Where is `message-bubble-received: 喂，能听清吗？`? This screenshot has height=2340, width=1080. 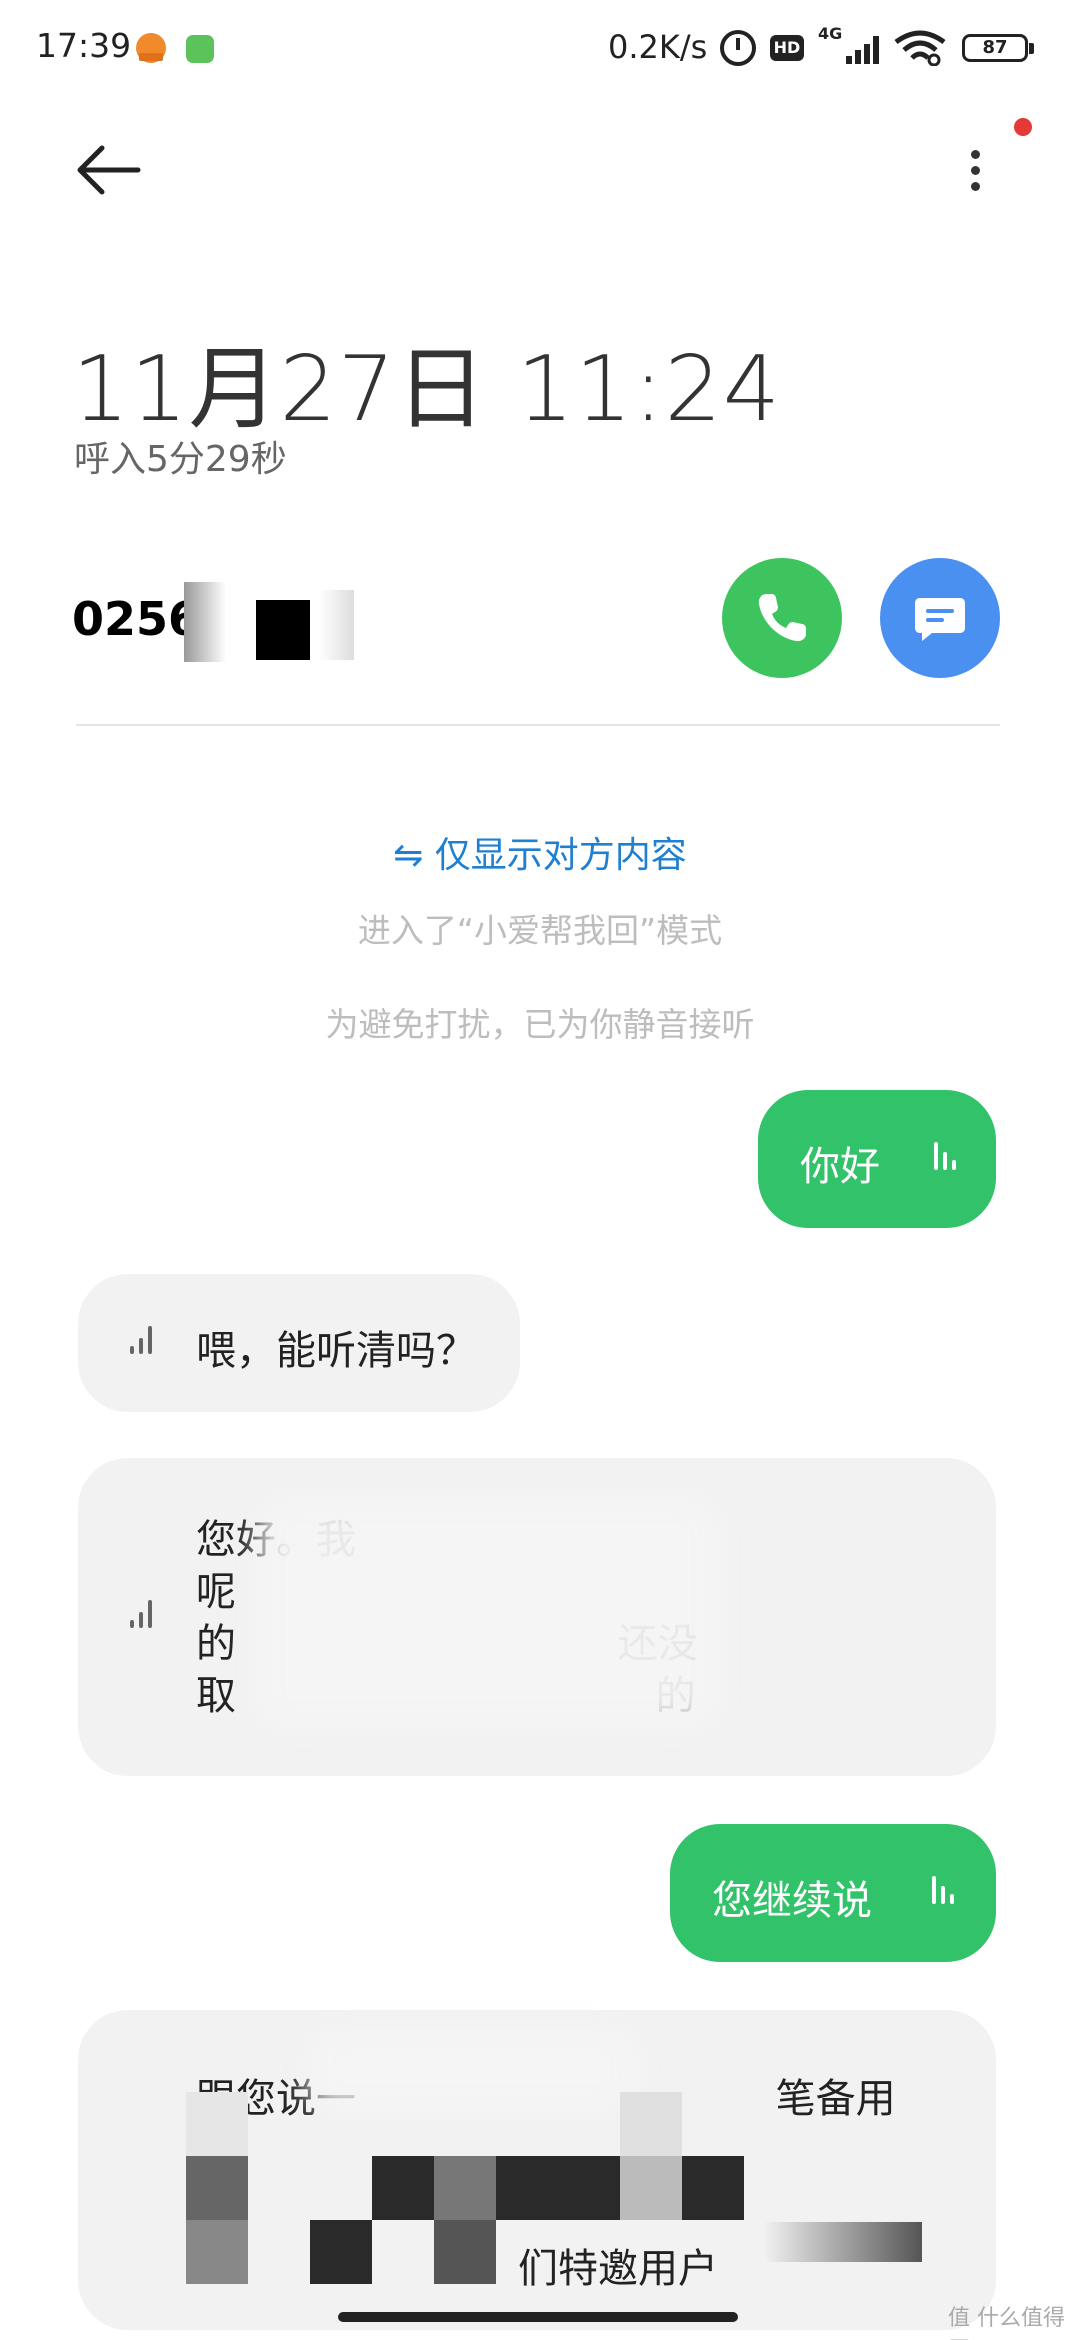 message-bubble-received: 喂，能听清吗？ is located at coordinates (299, 1343).